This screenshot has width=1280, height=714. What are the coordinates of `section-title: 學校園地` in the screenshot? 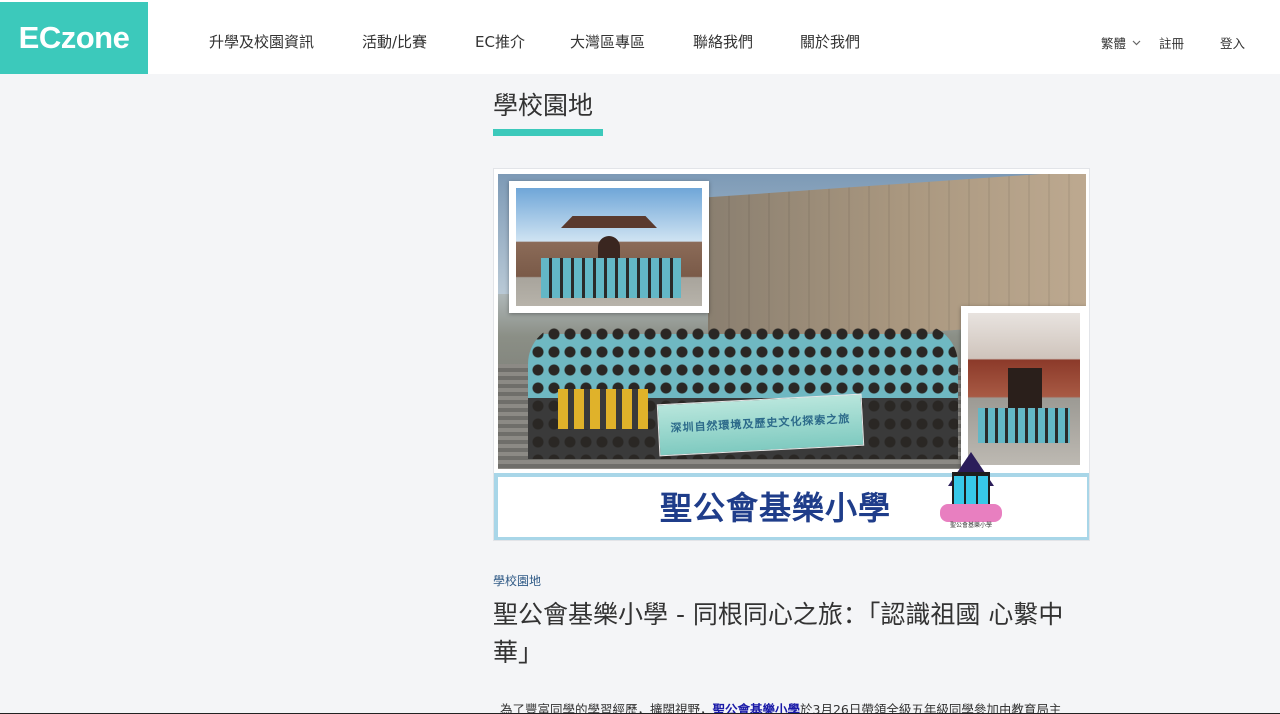 It's located at (543, 105).